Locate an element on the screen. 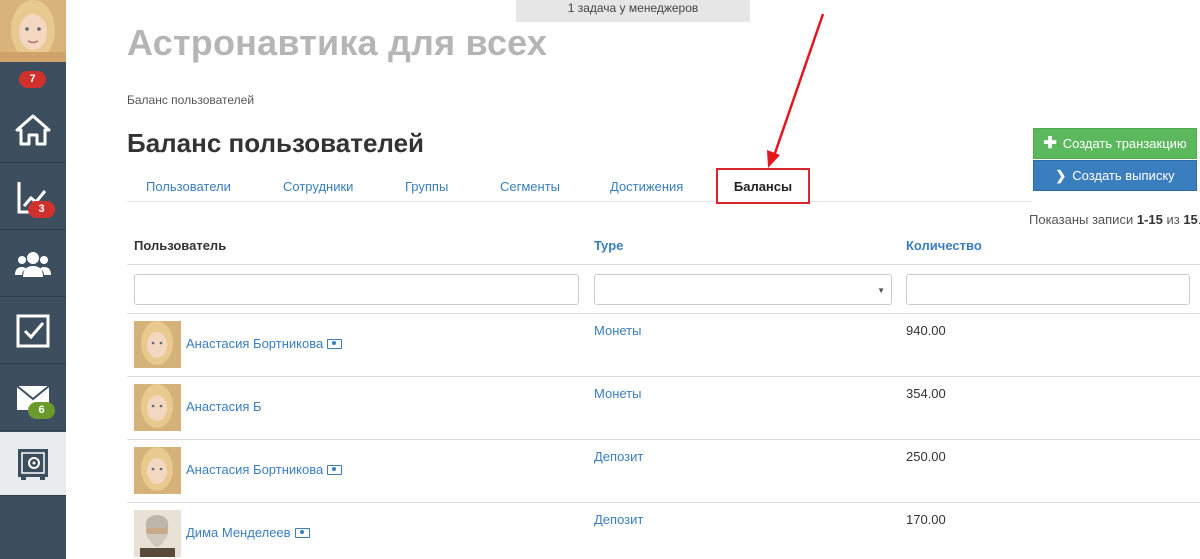 The height and width of the screenshot is (559, 1200). tab-employees: Сотрудники is located at coordinates (318, 186).